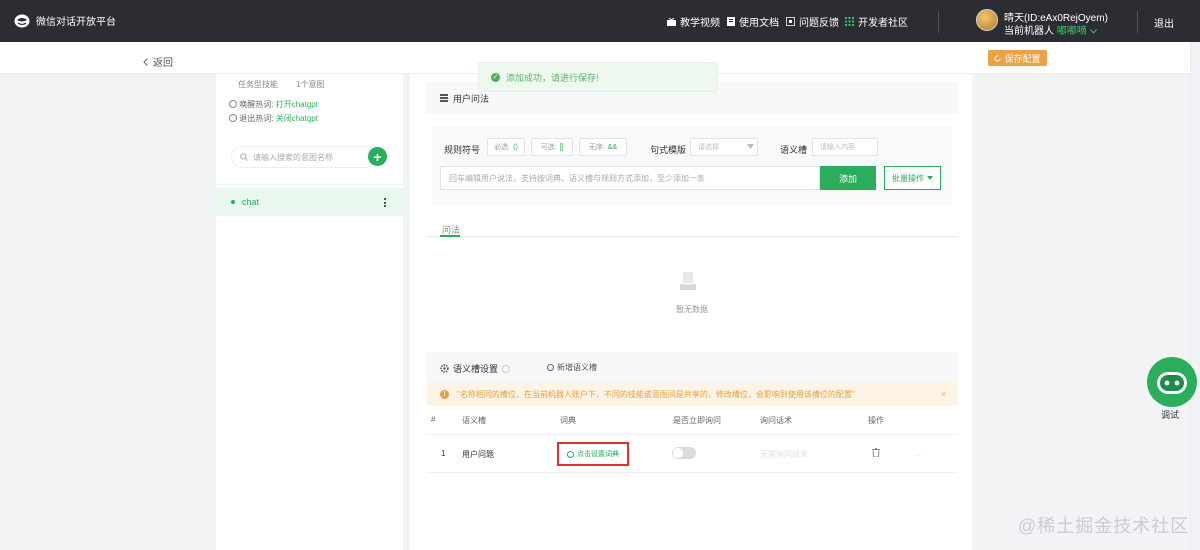  What do you see at coordinates (688, 283) in the screenshot?
I see `empty-box-icon` at bounding box center [688, 283].